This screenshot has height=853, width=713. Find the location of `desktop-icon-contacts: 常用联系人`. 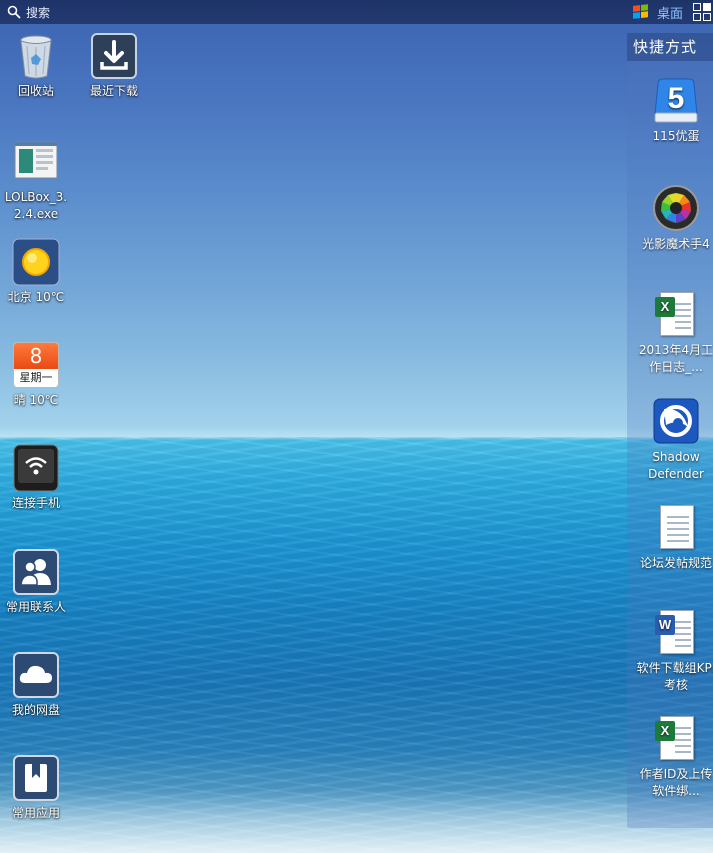

desktop-icon-contacts: 常用联系人 is located at coordinates (36, 582).